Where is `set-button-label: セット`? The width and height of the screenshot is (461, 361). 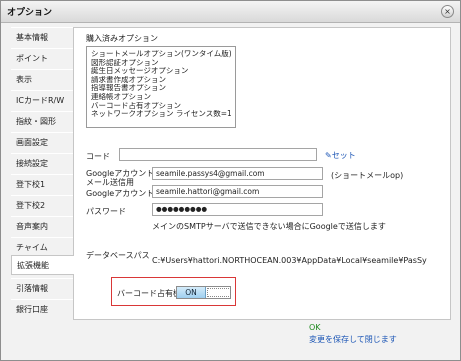 set-button-label: セット is located at coordinates (343, 155).